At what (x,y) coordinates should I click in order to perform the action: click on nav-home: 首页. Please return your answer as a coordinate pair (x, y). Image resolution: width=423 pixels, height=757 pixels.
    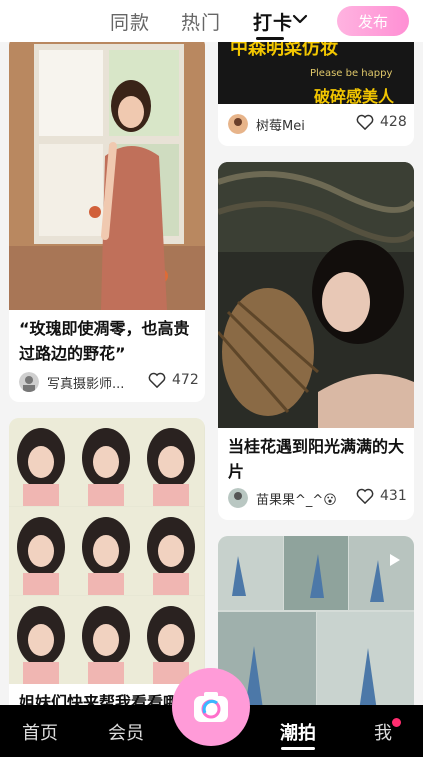
    Looking at the image, I should click on (40, 732).